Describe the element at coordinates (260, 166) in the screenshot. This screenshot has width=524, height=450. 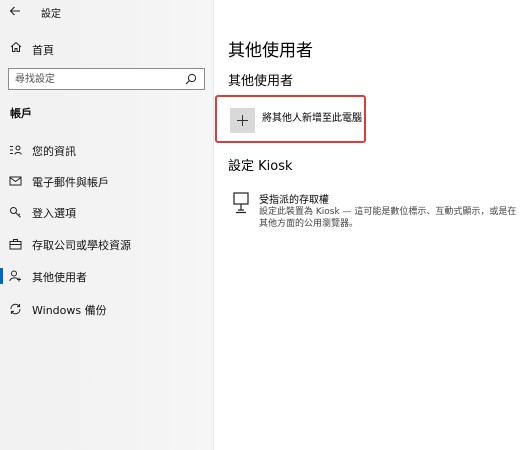
I see `section-heading-kiosk: 設定 Kiosk` at that location.